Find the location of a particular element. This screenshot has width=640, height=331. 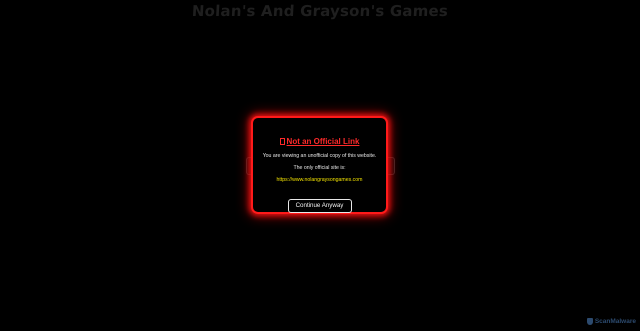

modal-title-text: Not an Official Link is located at coordinates (323, 141).